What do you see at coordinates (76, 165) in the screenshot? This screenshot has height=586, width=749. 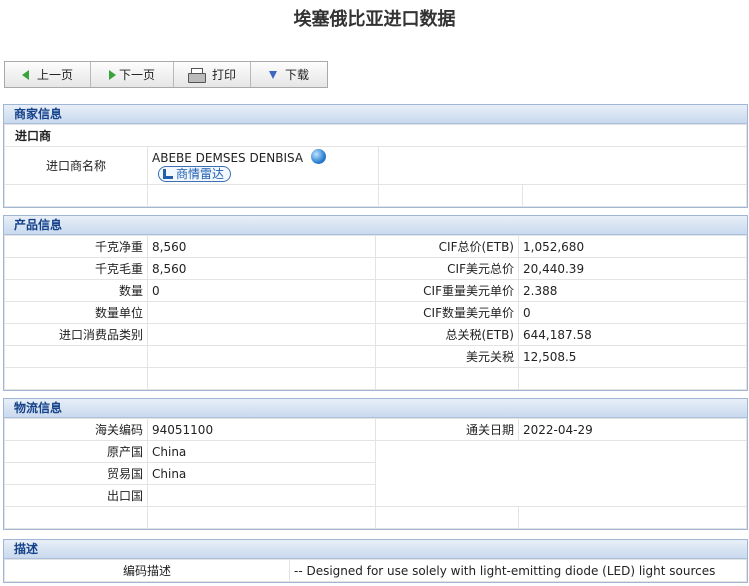 I see `importer-name-label: 进口商名称` at bounding box center [76, 165].